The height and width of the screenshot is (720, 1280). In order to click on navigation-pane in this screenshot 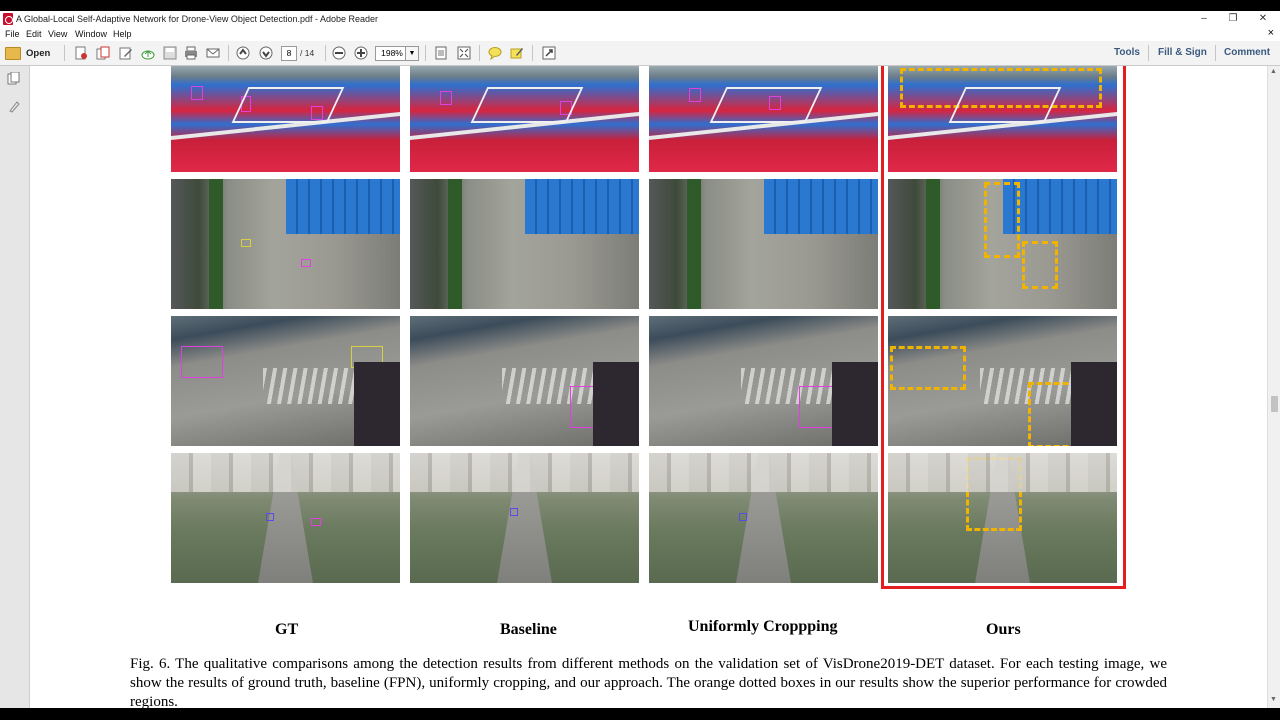, I will do `click(15, 387)`.